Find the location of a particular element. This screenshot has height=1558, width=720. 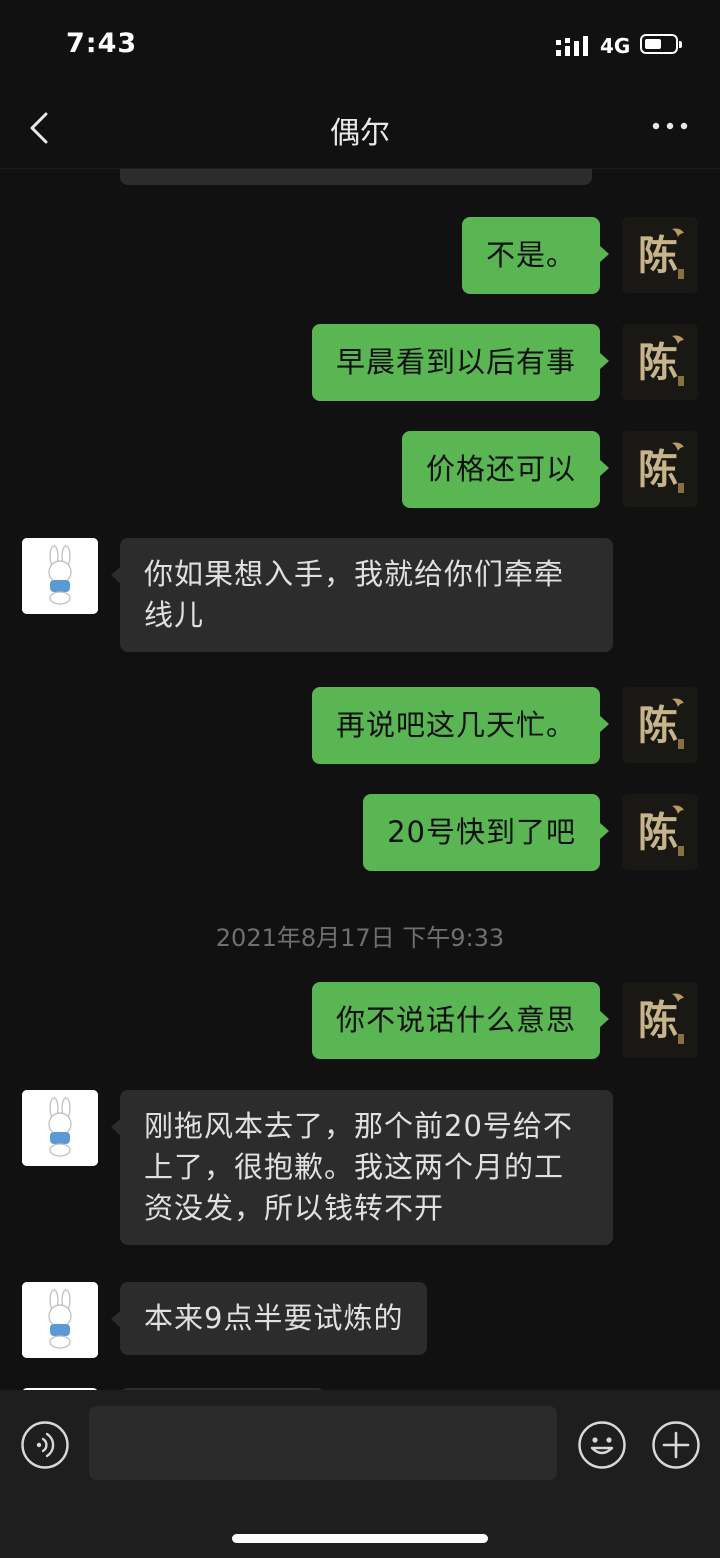

message-bubble-received: 刚拖风本去了，那个前20号给不上了，很抱歉。我这两个月的工资没发，所以钱转不开 is located at coordinates (362, 1167).